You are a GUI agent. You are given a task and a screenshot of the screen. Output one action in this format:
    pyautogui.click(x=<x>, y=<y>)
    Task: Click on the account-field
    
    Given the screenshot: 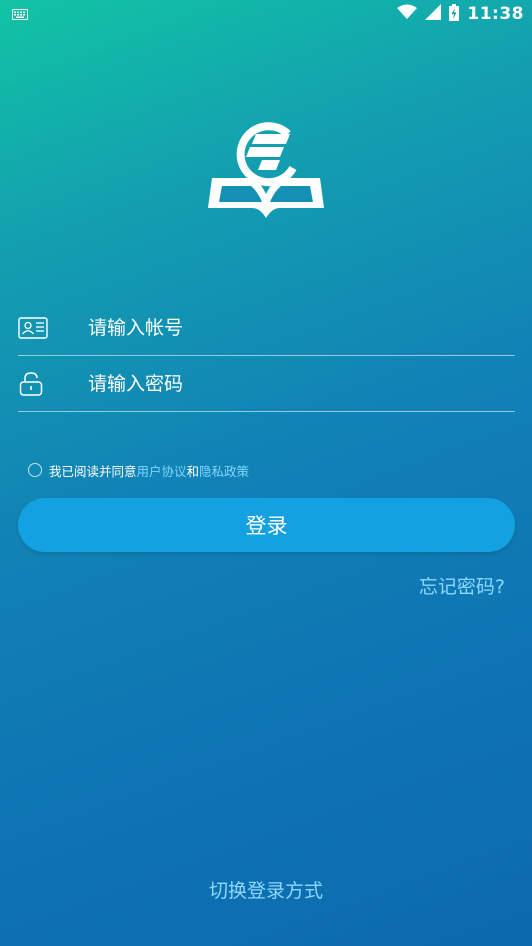 What is the action you would take?
    pyautogui.click(x=266, y=328)
    